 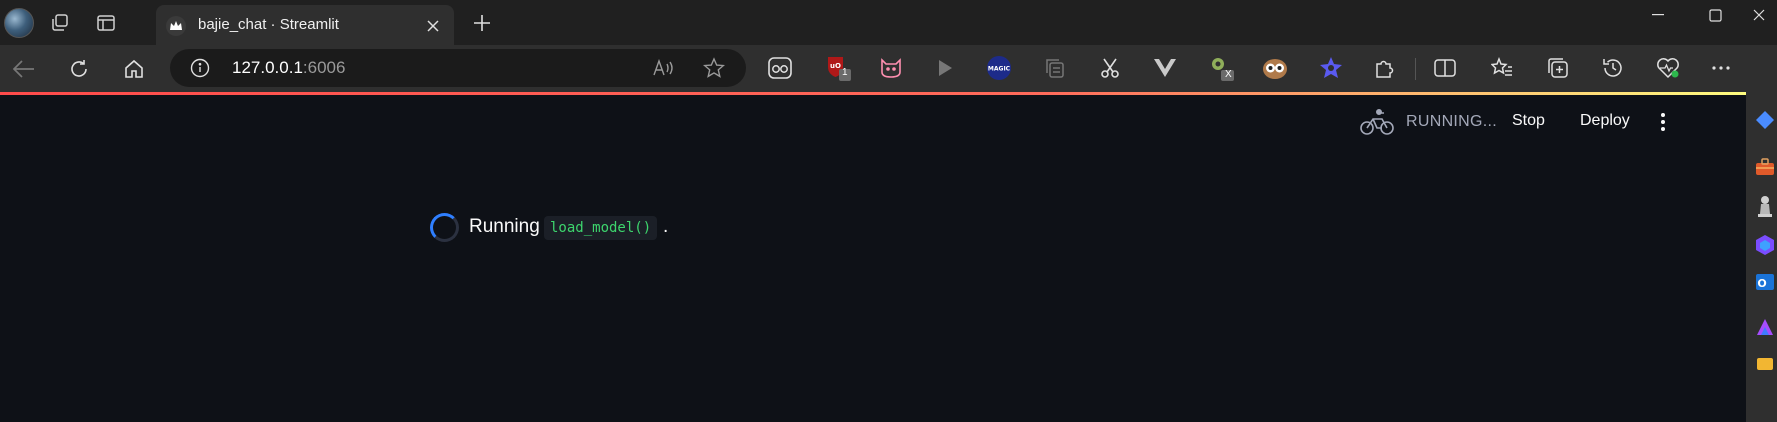 What do you see at coordinates (200, 68) in the screenshot?
I see `info-icon` at bounding box center [200, 68].